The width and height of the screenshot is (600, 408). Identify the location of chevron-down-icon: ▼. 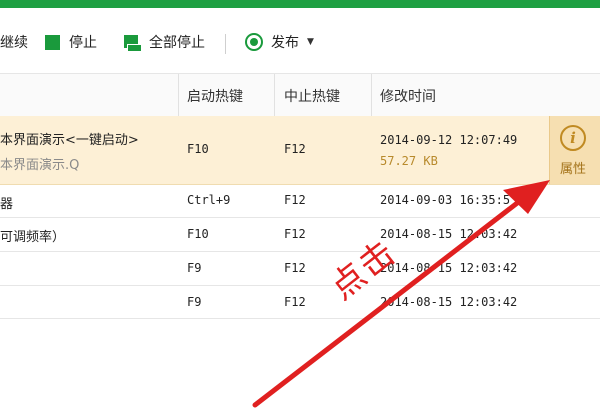
(310, 42).